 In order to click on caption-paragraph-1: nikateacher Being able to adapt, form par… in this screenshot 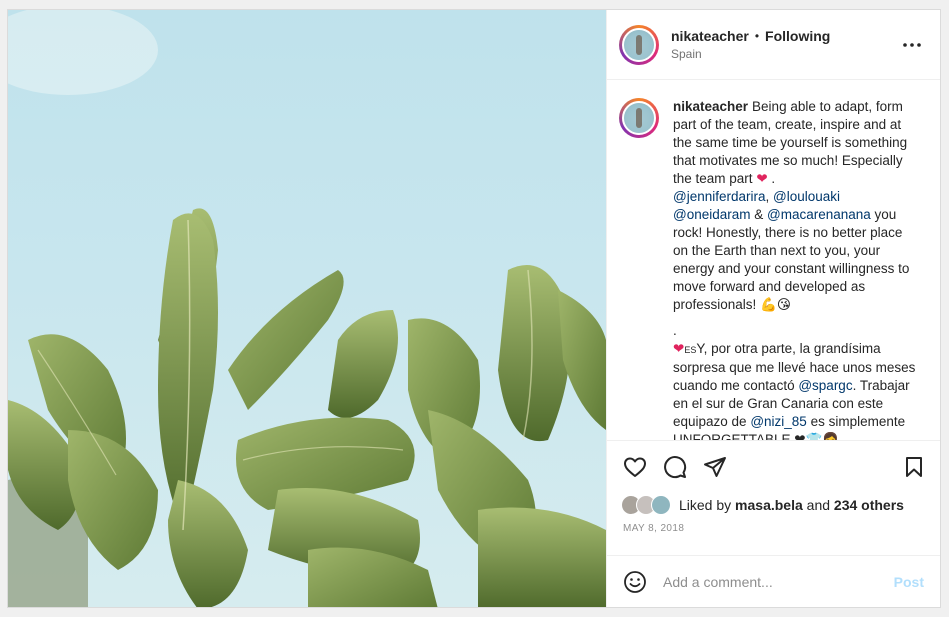, I will do `click(797, 143)`.